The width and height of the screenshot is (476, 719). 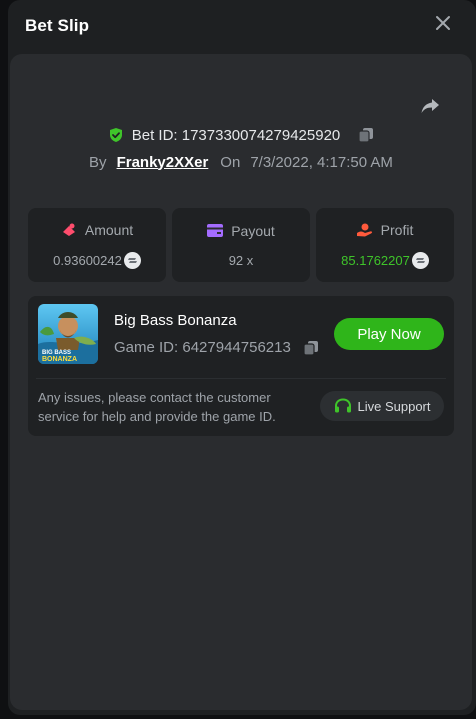 What do you see at coordinates (241, 378) in the screenshot?
I see `divider` at bounding box center [241, 378].